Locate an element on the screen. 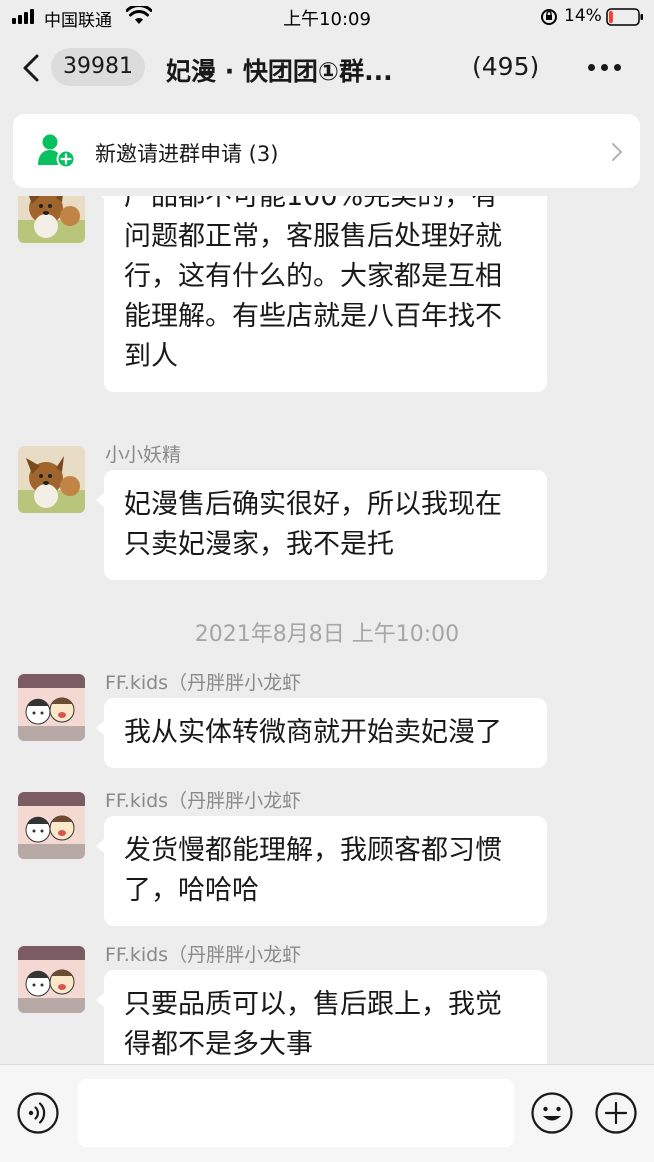 The height and width of the screenshot is (1162, 654). chat-header: 39981 妃漫 · 快团团①群... (495) is located at coordinates (327, 68).